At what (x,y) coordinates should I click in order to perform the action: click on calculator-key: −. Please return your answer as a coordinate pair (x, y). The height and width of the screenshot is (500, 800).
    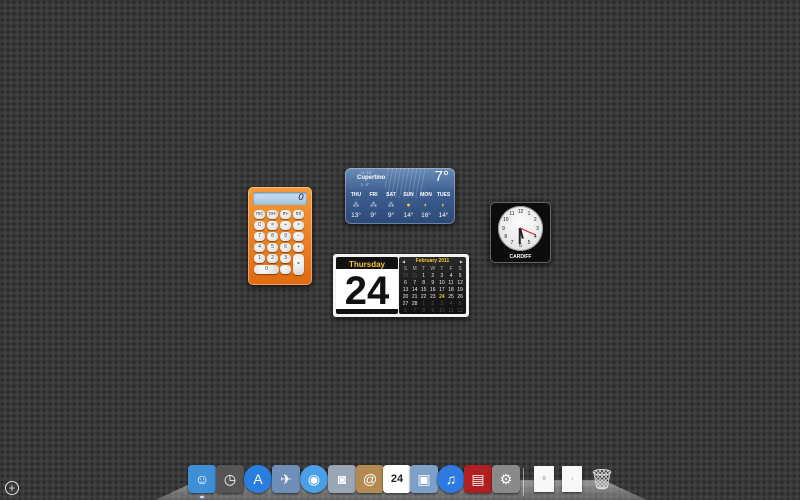
    Looking at the image, I should click on (298, 236).